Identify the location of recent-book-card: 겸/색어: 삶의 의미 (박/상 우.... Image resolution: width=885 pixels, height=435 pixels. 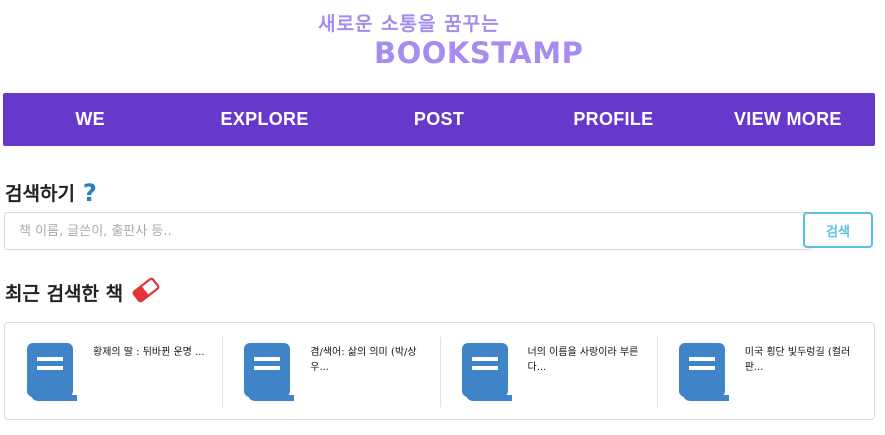
(330, 371).